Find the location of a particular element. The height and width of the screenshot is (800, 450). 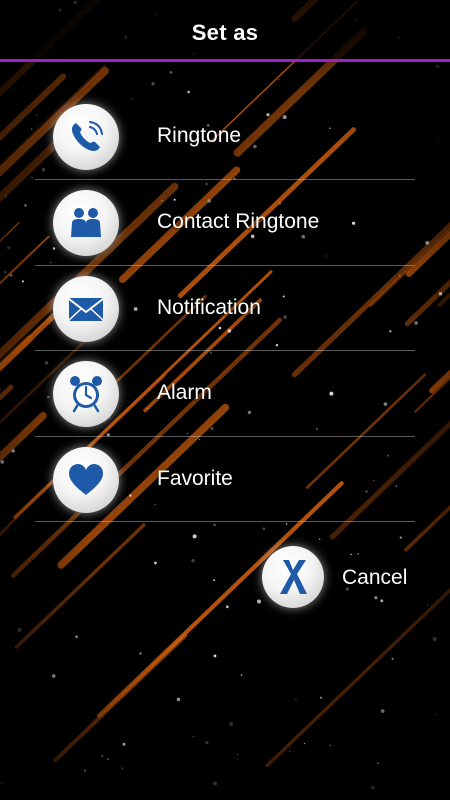

alarm-clock-icon is located at coordinates (86, 394).